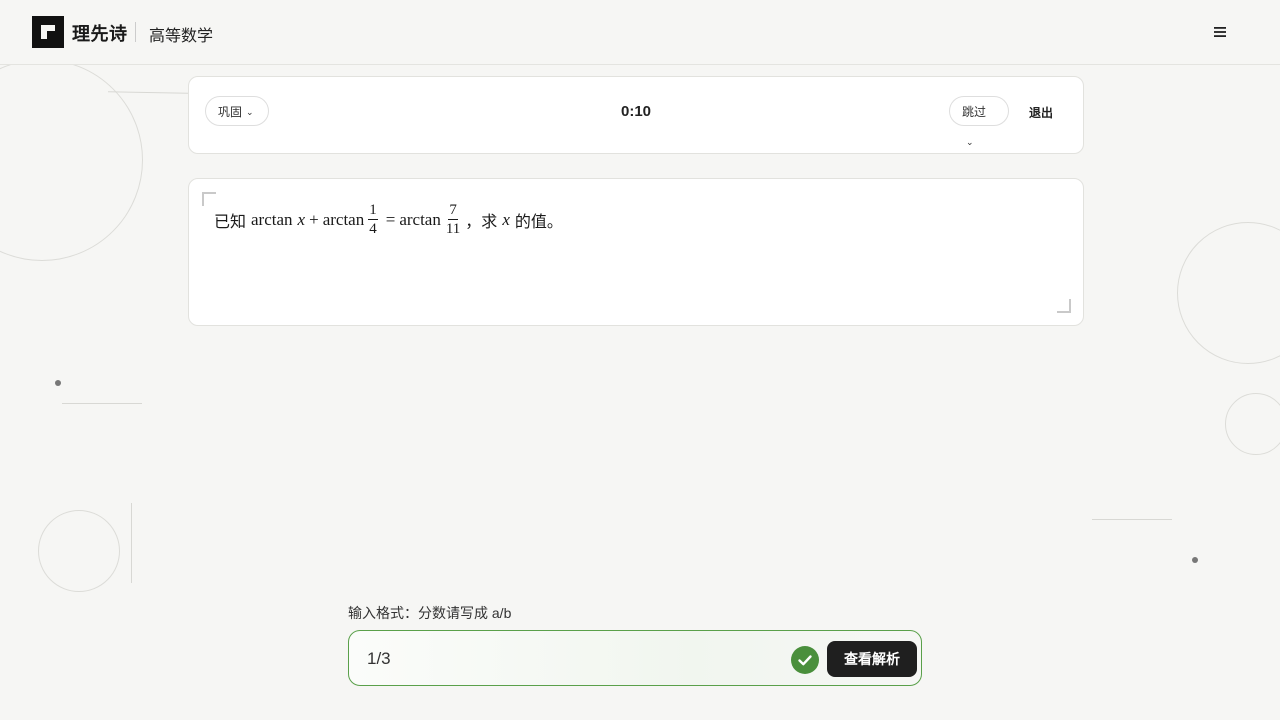  I want to click on fraction-numerator: 1, so click(373, 211).